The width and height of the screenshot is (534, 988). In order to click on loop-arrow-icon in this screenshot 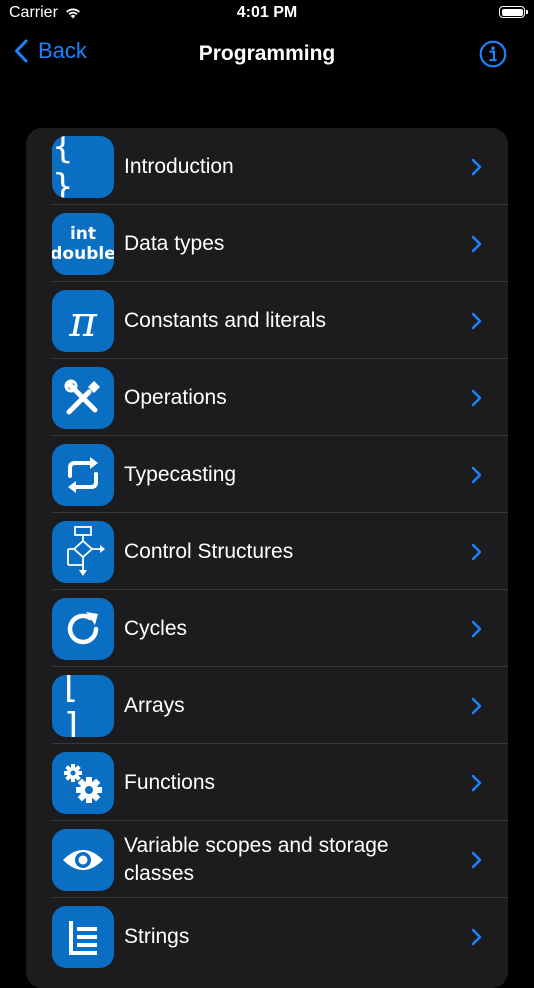, I will do `click(83, 629)`.